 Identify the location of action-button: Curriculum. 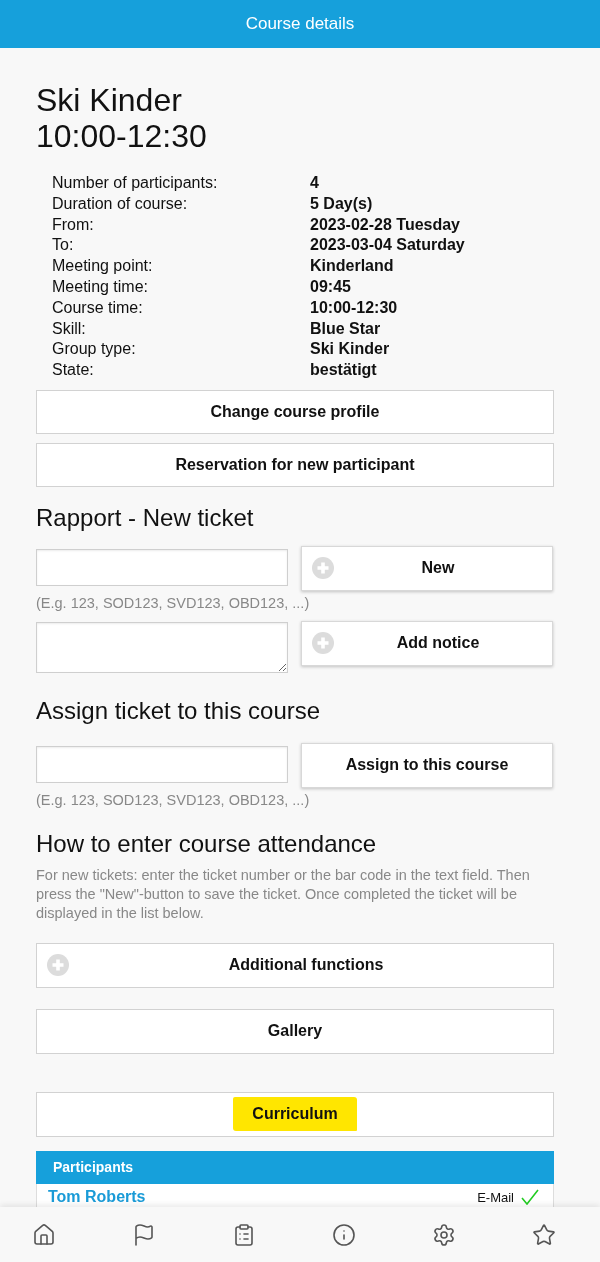
(295, 1114).